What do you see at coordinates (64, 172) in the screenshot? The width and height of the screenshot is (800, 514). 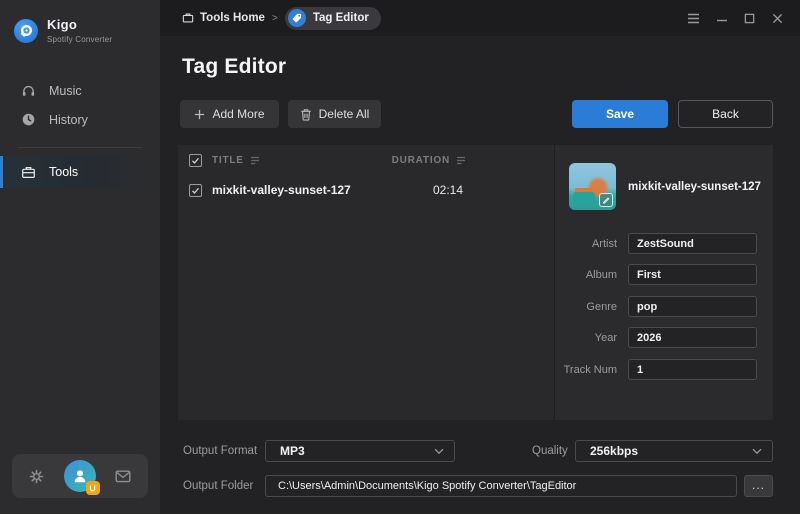 I see `sidebar-item-label: Tools` at bounding box center [64, 172].